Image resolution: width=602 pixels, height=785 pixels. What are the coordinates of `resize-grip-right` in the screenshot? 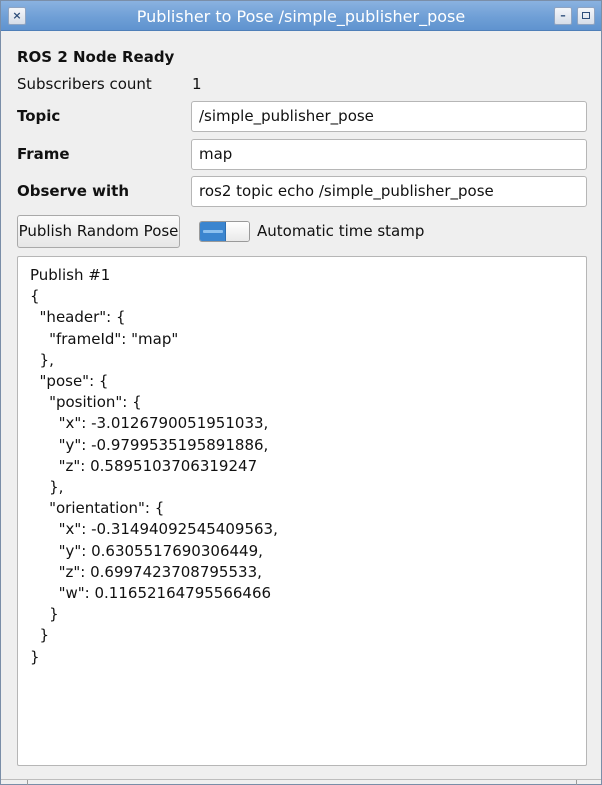 It's located at (576, 782).